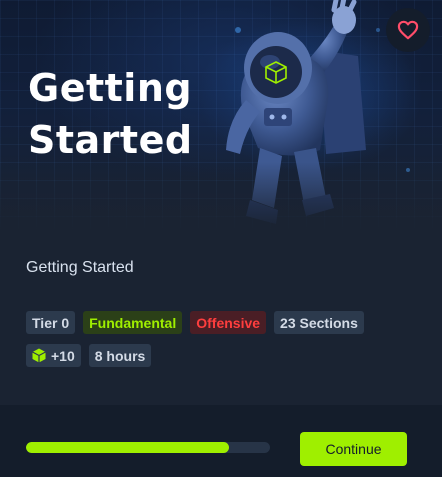 This screenshot has height=477, width=442. I want to click on duration-badge: 8 hours, so click(120, 355).